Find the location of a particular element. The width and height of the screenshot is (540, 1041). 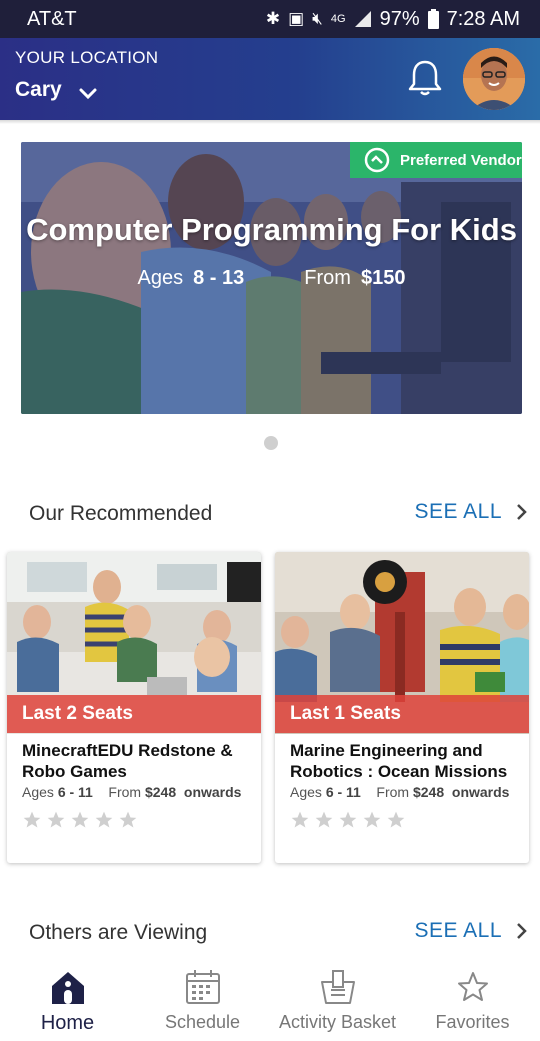

basket-icon is located at coordinates (337, 987).